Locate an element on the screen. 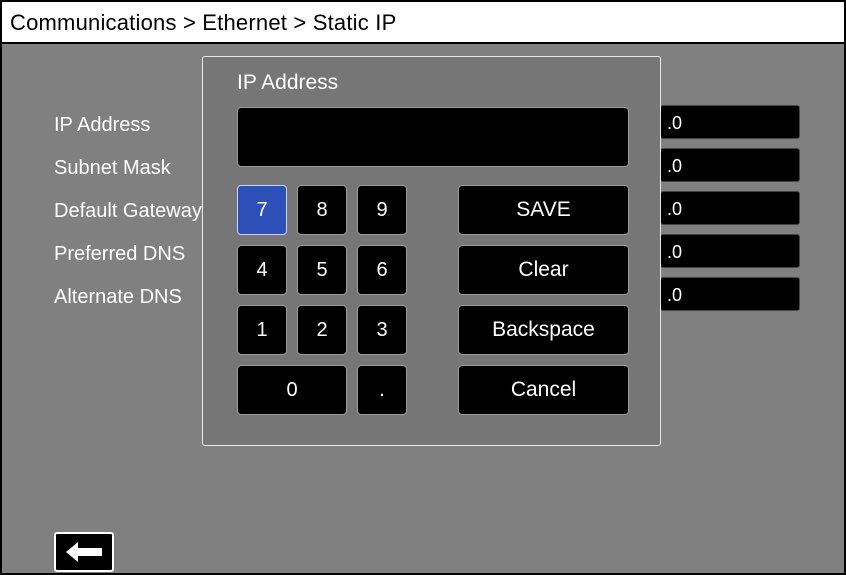 Image resolution: width=846 pixels, height=575 pixels. subnet-mask-value: .0 is located at coordinates (675, 166).